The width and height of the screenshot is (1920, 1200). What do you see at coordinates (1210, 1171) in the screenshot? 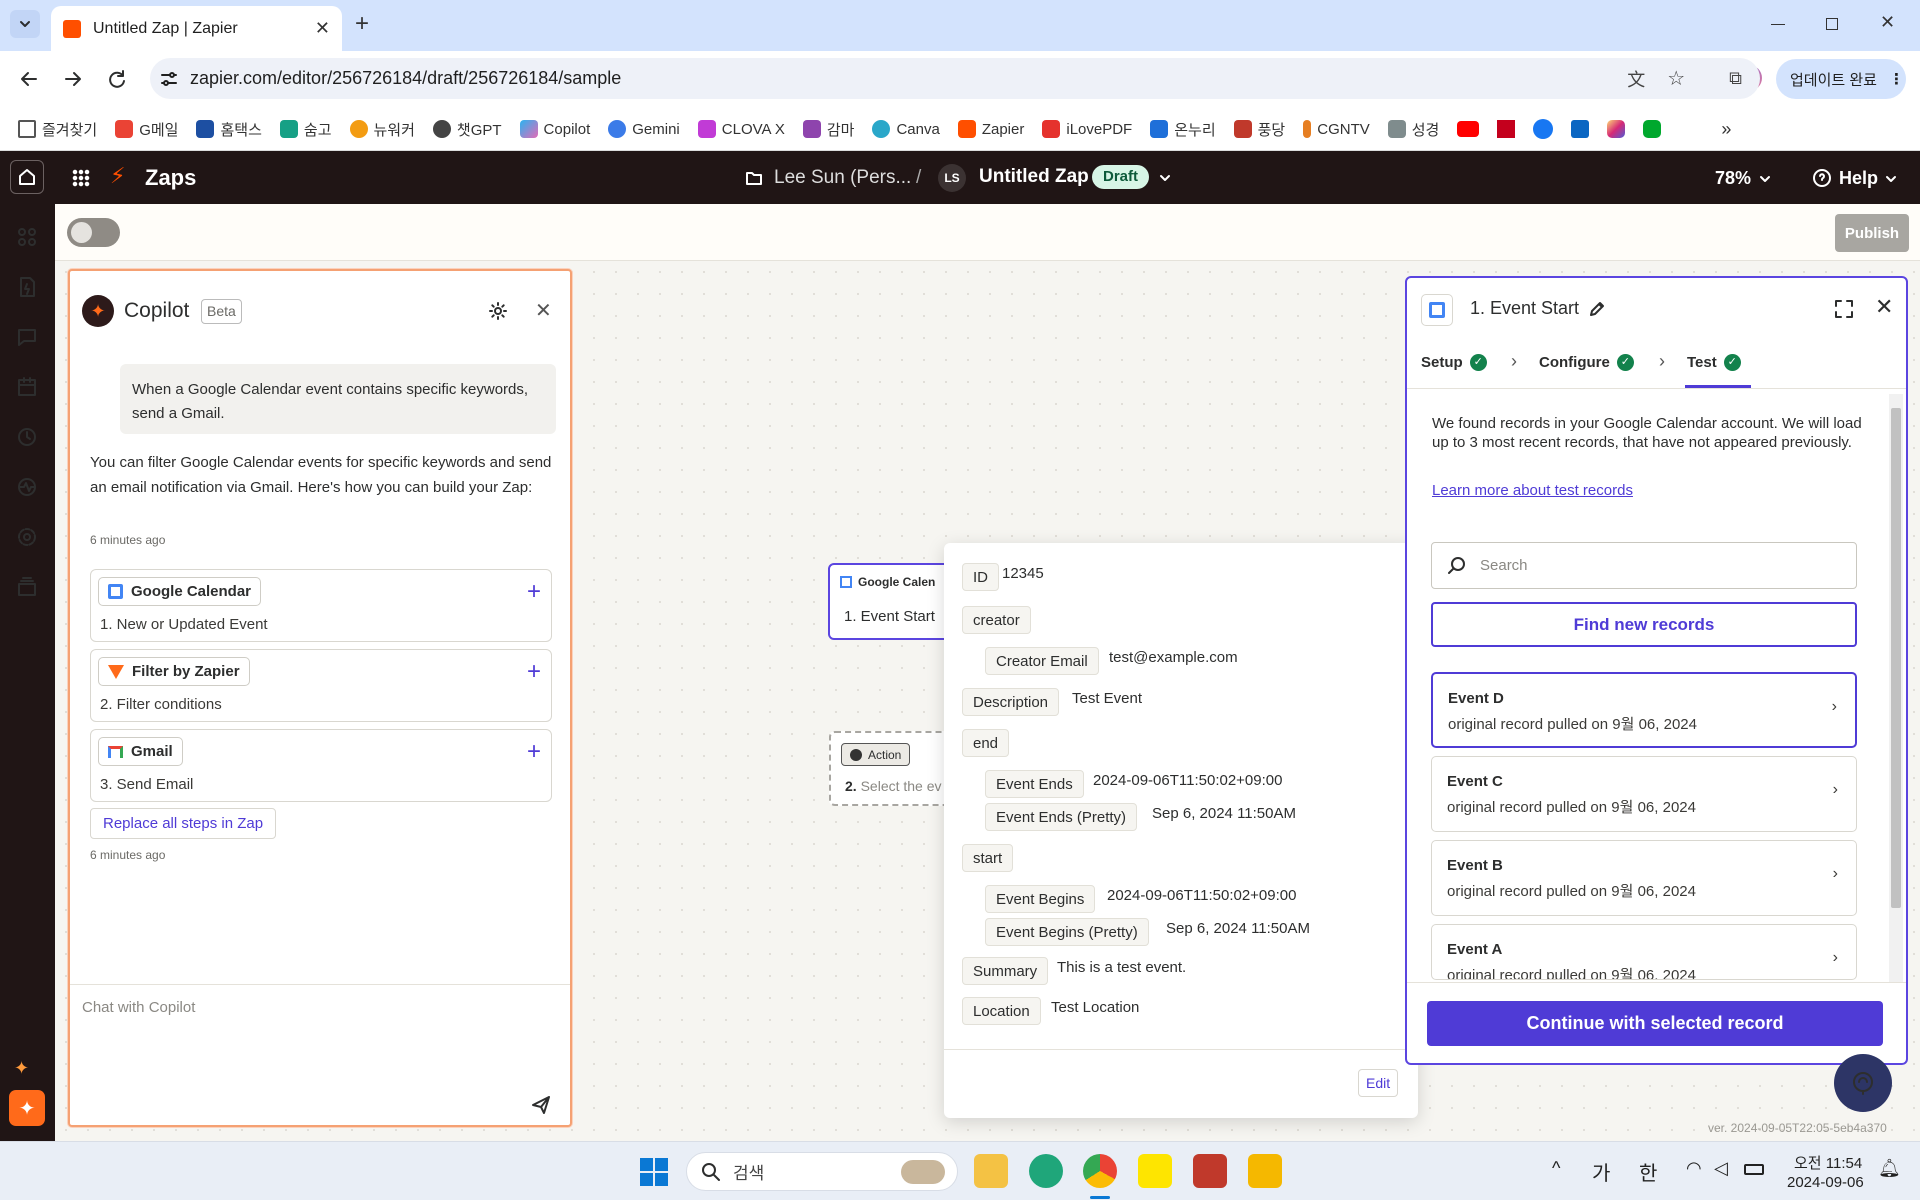
I see `game-app-icon` at bounding box center [1210, 1171].